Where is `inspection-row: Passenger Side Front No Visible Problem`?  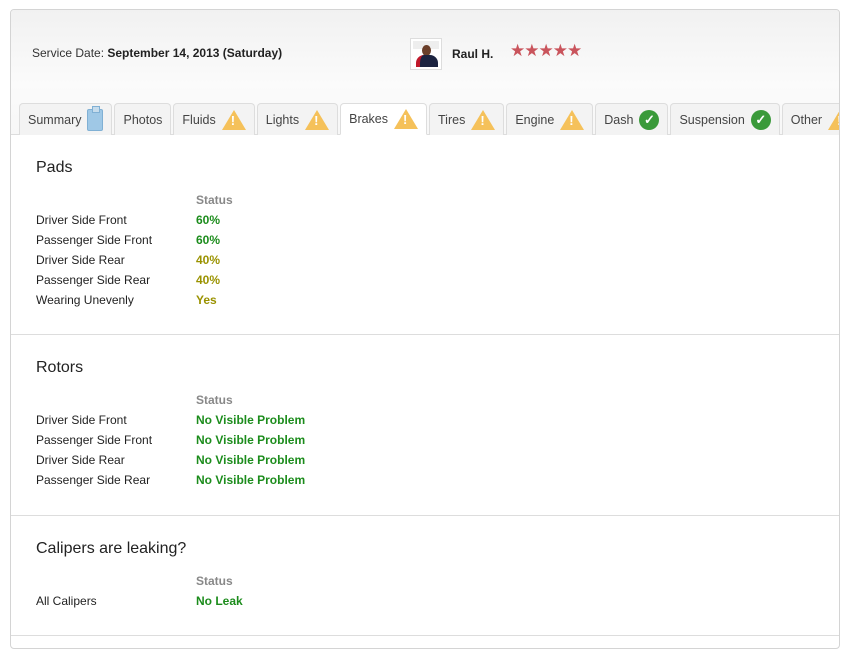 inspection-row: Passenger Side Front No Visible Problem is located at coordinates (437, 440).